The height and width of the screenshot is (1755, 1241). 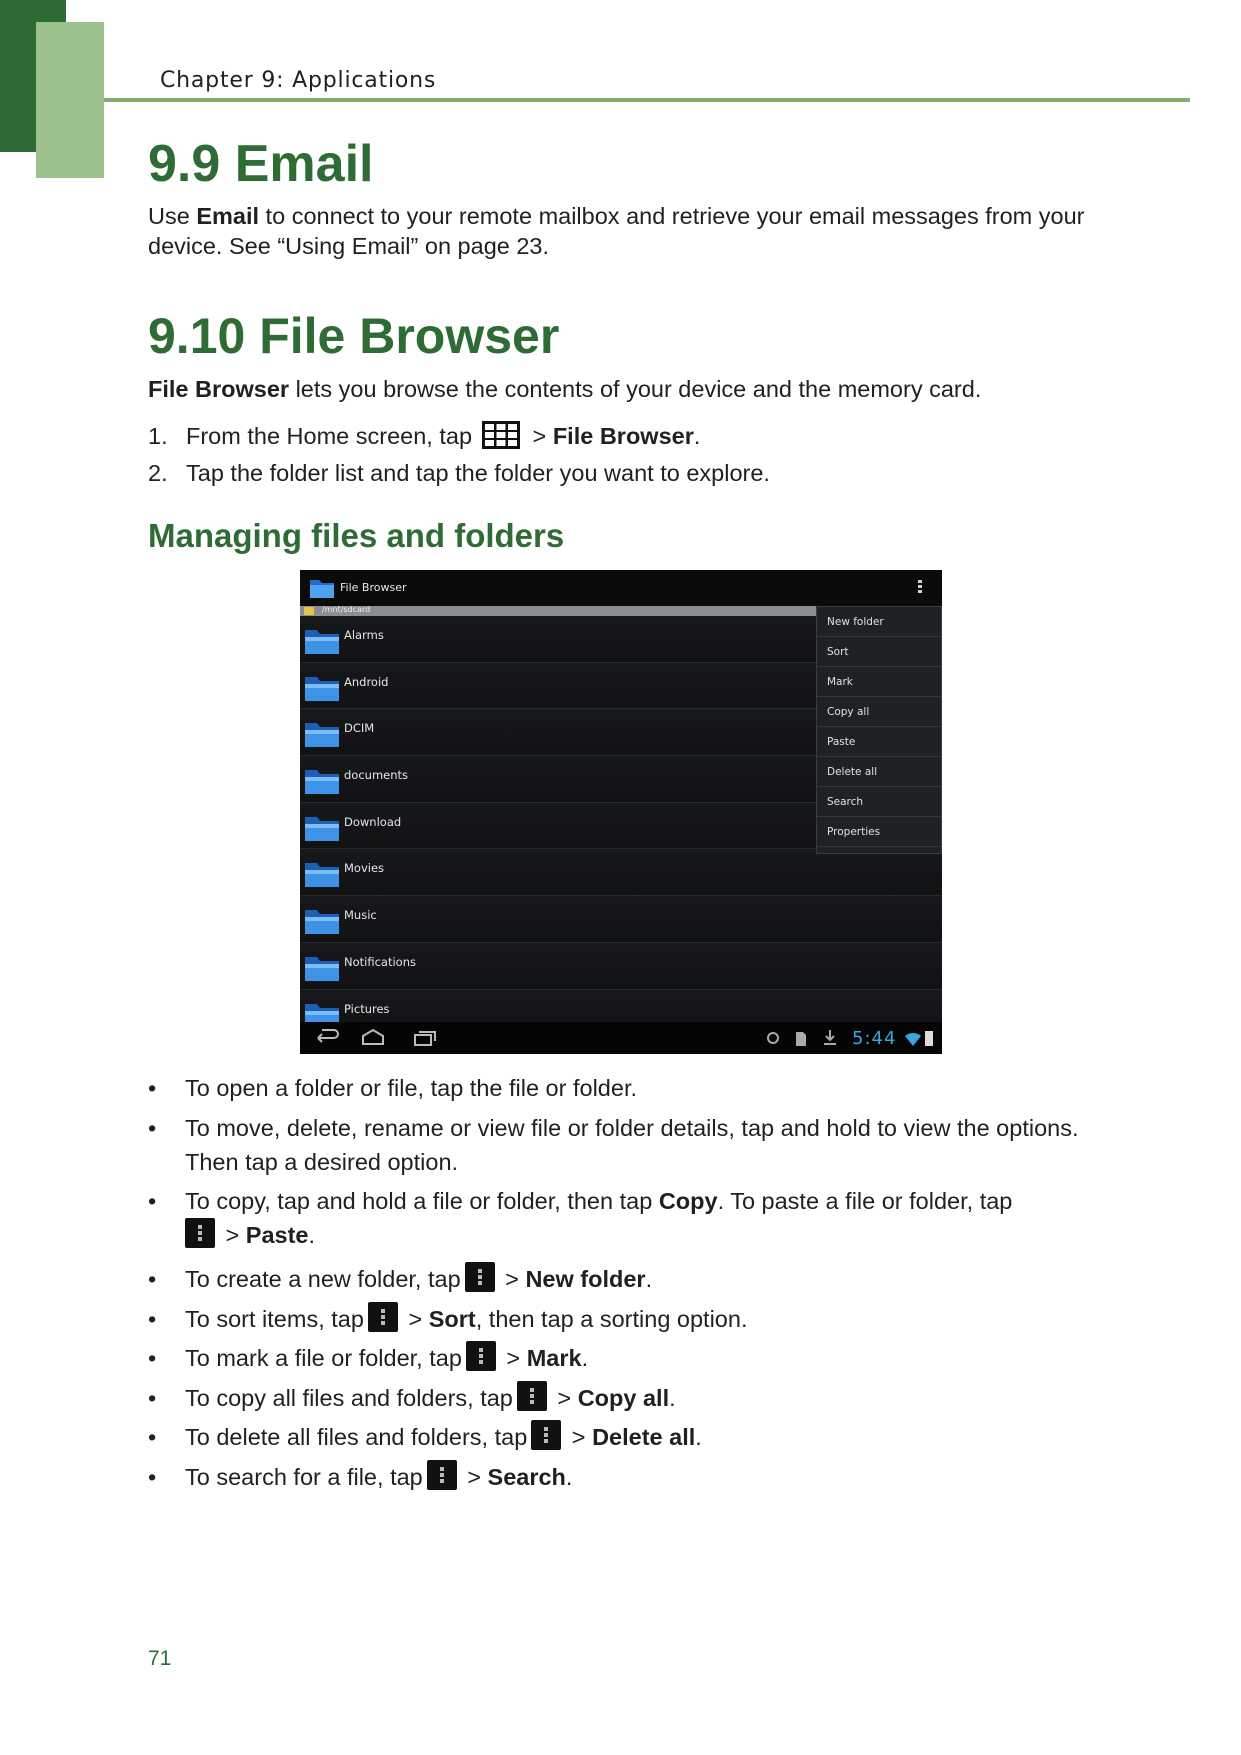 What do you see at coordinates (913, 1039) in the screenshot?
I see `wifi-icon` at bounding box center [913, 1039].